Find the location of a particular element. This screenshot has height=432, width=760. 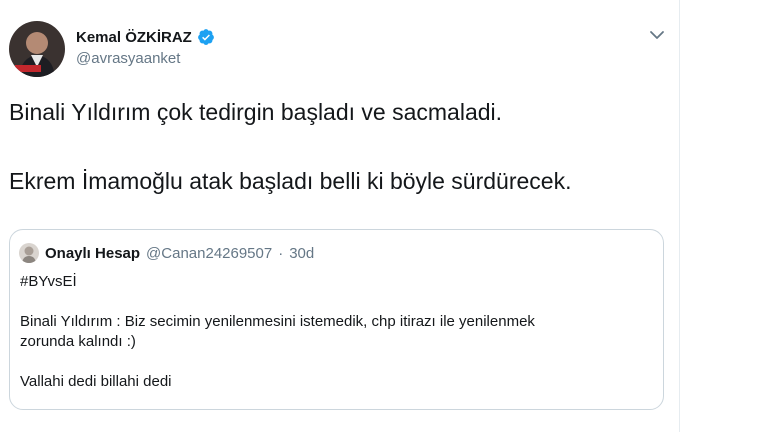

quote-text-line: zorunda kalındı :) is located at coordinates (78, 341).